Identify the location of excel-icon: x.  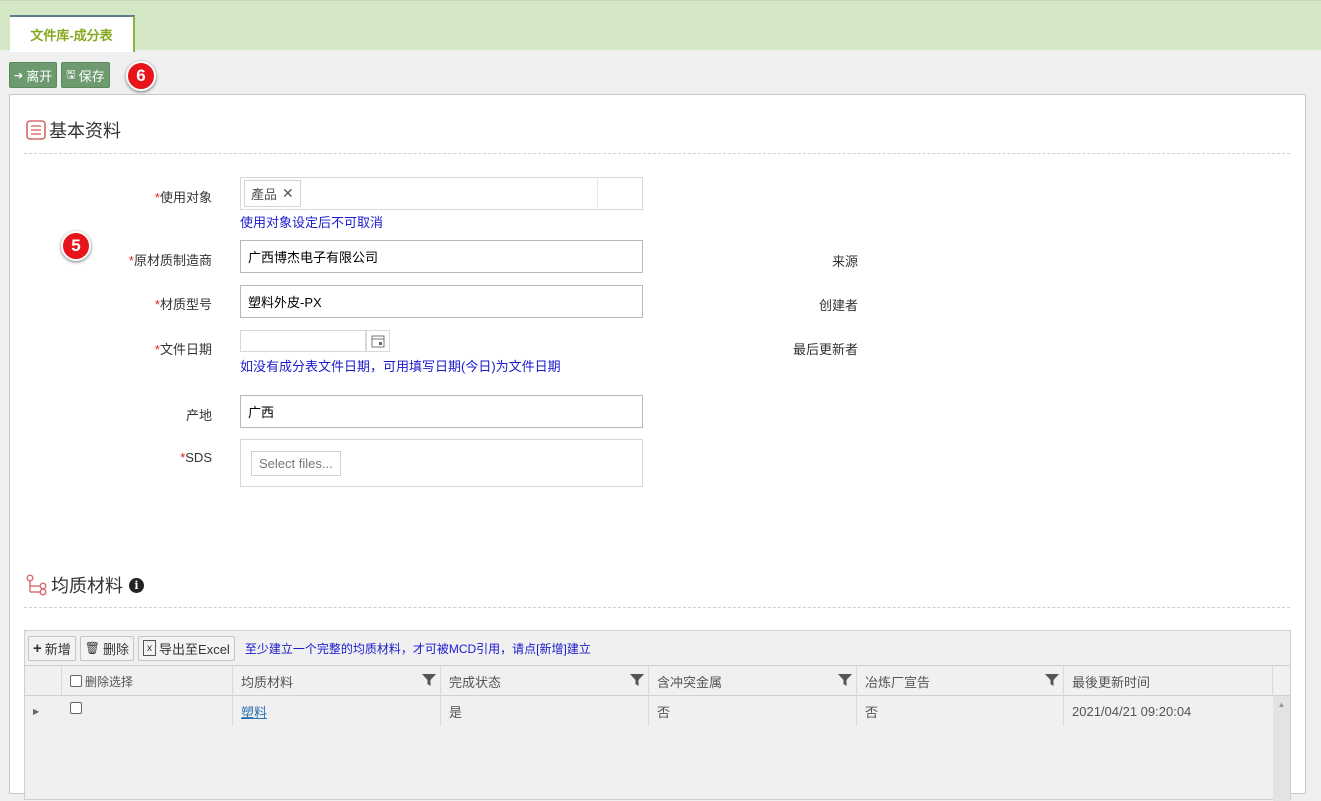
(150, 648).